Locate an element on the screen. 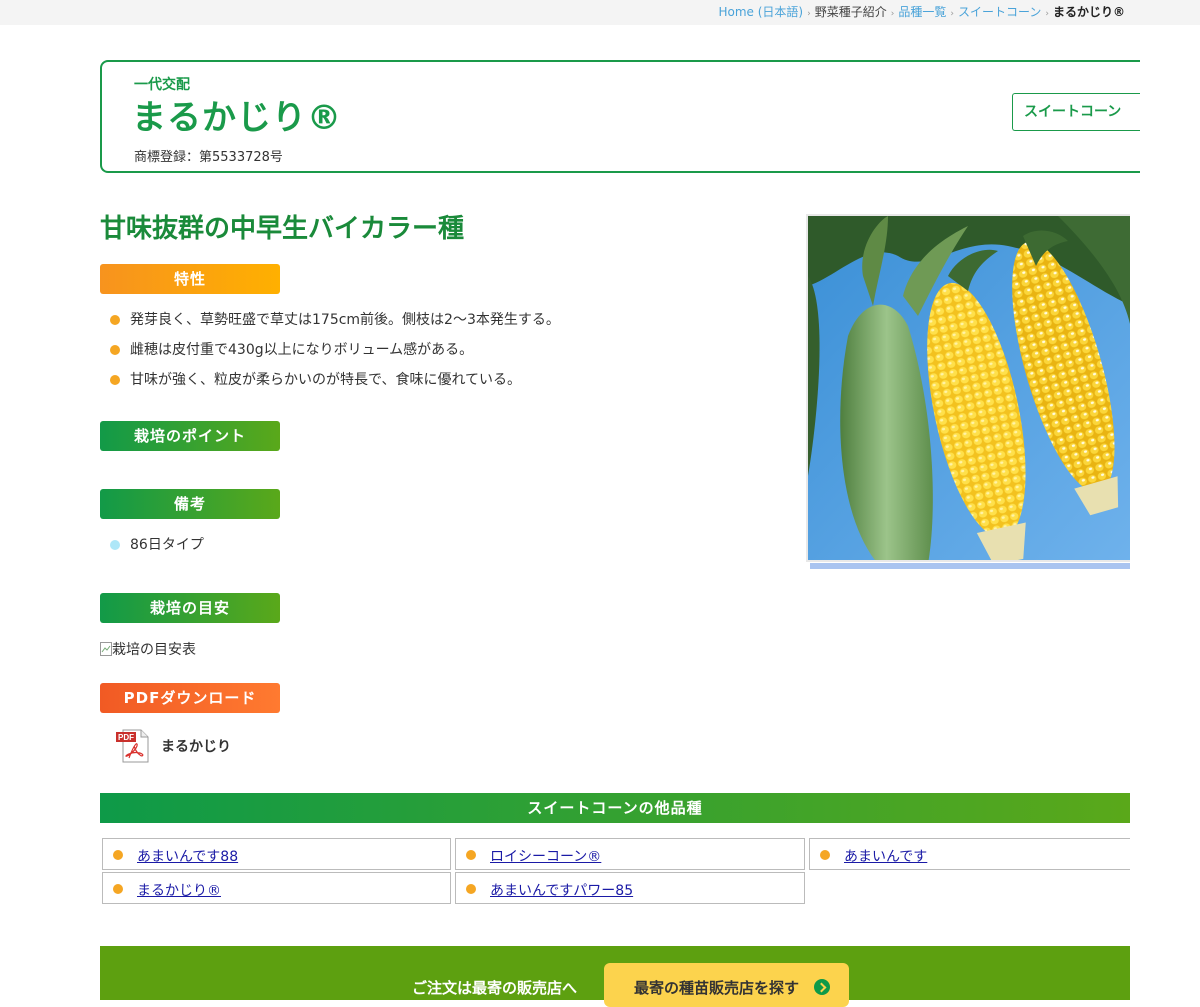 The width and height of the screenshot is (1200, 1007). other-varieties-header: スイートコーンの他品種 is located at coordinates (615, 808).